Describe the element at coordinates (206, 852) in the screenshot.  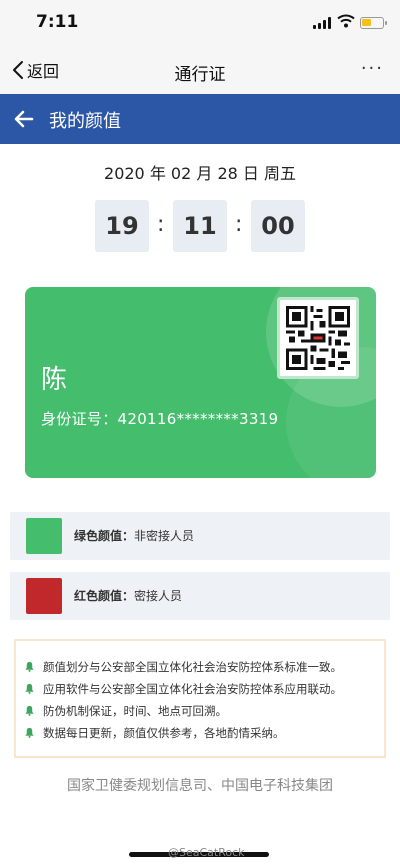
I see `watermark: @SeaCatRock` at that location.